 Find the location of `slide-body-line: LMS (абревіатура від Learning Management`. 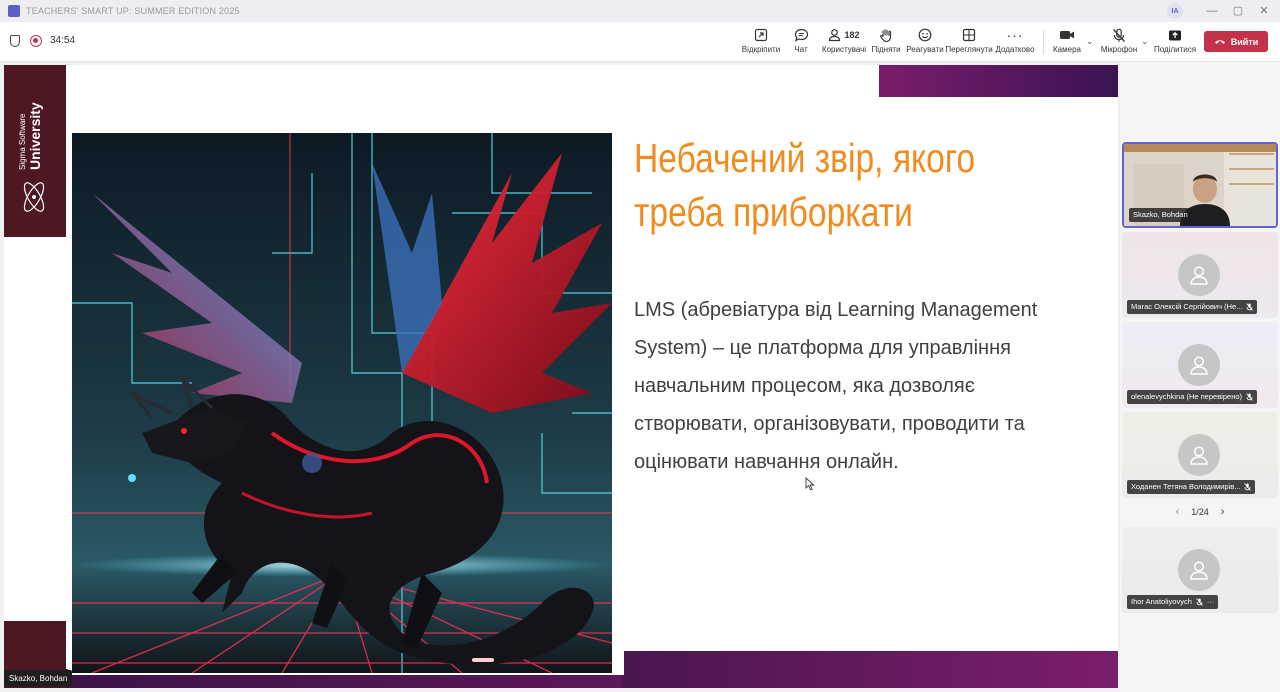

slide-body-line: LMS (абревіатура від Learning Management is located at coordinates (836, 310).